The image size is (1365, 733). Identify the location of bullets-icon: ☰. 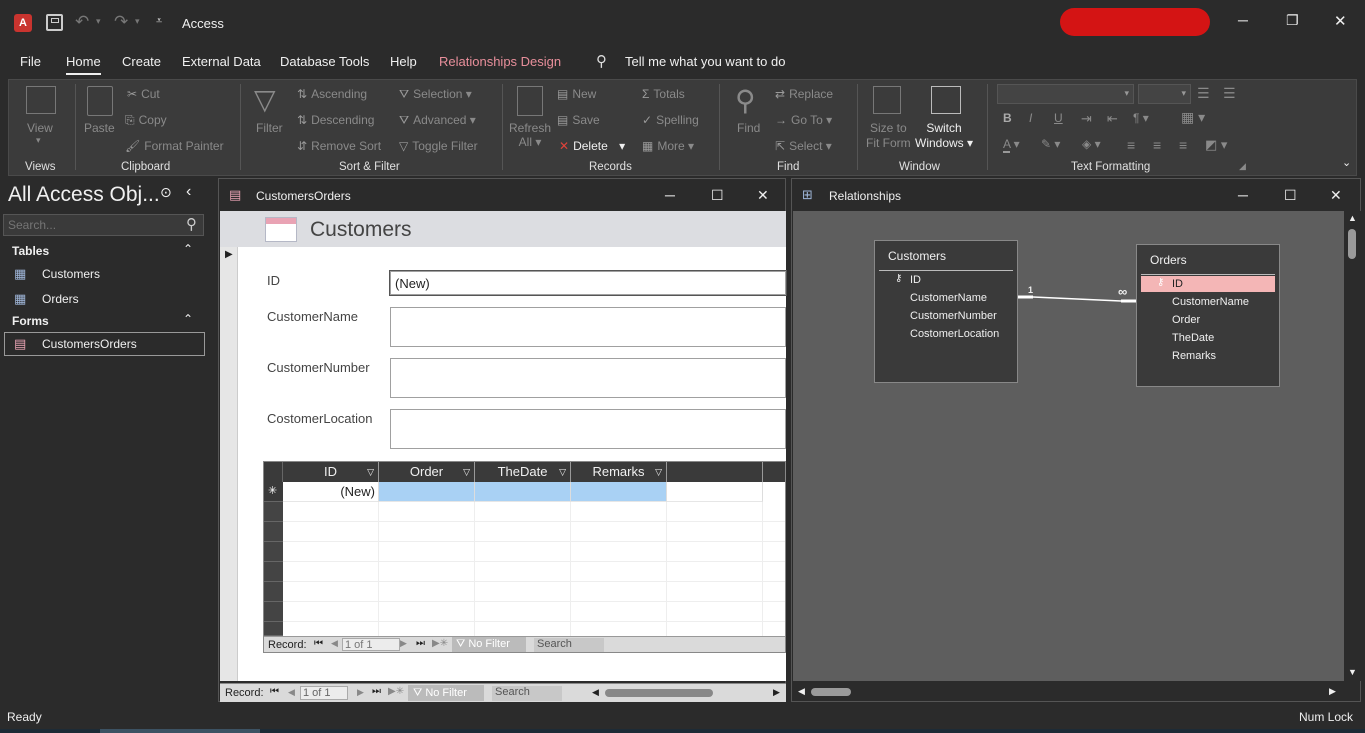
(1203, 93).